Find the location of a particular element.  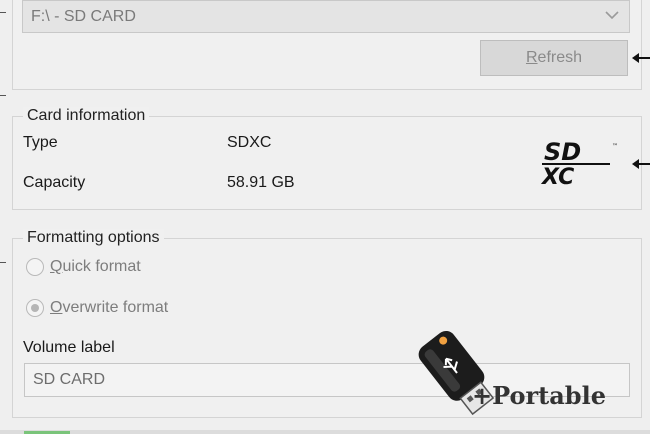

quick-format-option: Quick format is located at coordinates (83, 267).